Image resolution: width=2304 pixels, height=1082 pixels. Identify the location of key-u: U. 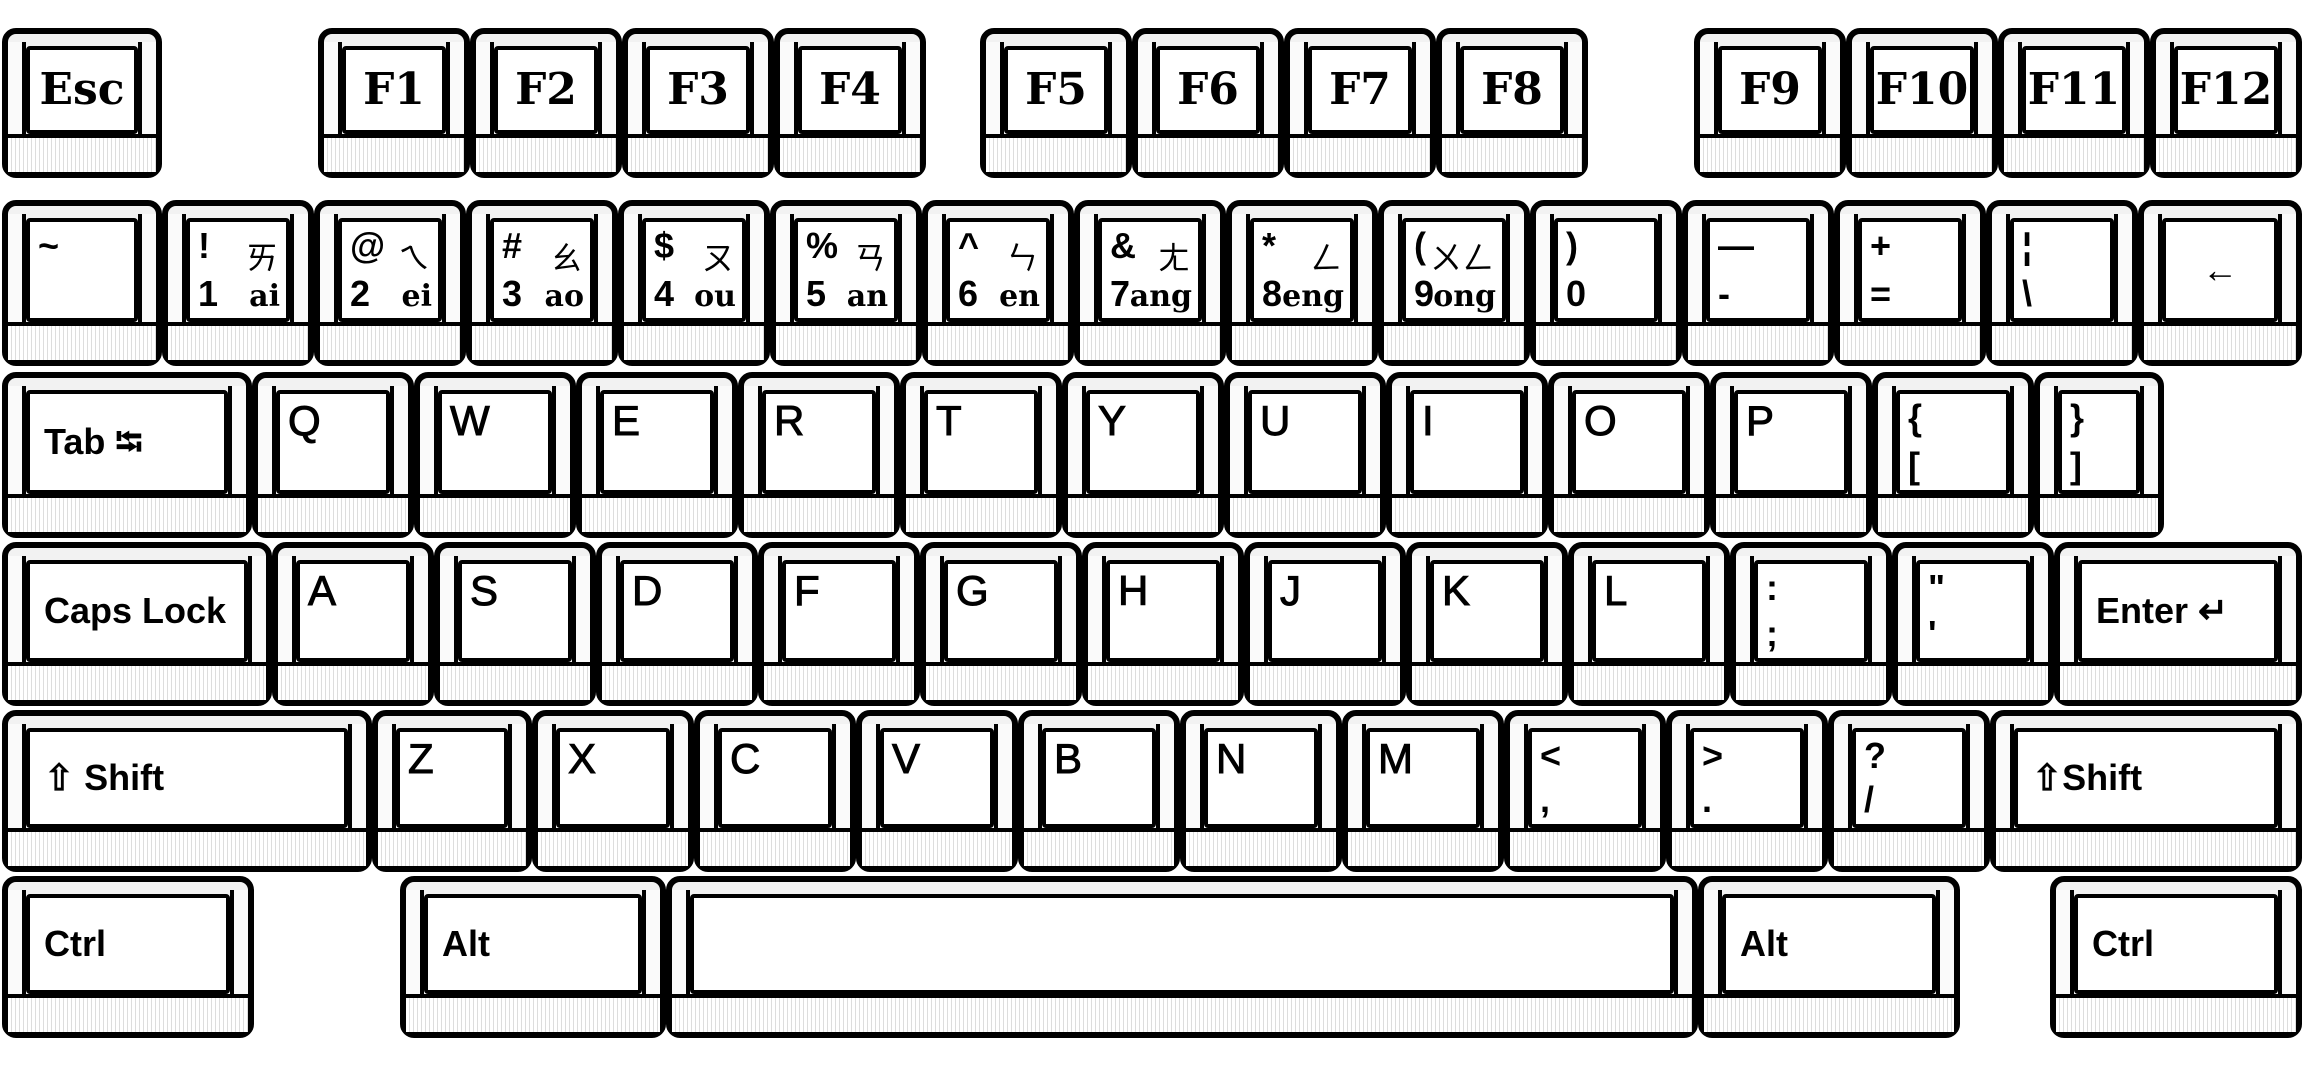
(1305, 455).